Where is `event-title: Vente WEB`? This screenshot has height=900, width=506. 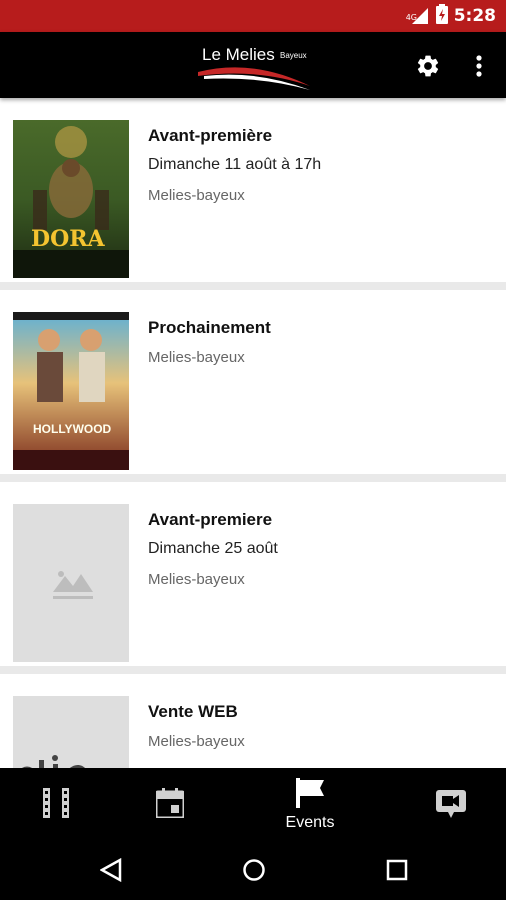
event-title: Vente WEB is located at coordinates (193, 711).